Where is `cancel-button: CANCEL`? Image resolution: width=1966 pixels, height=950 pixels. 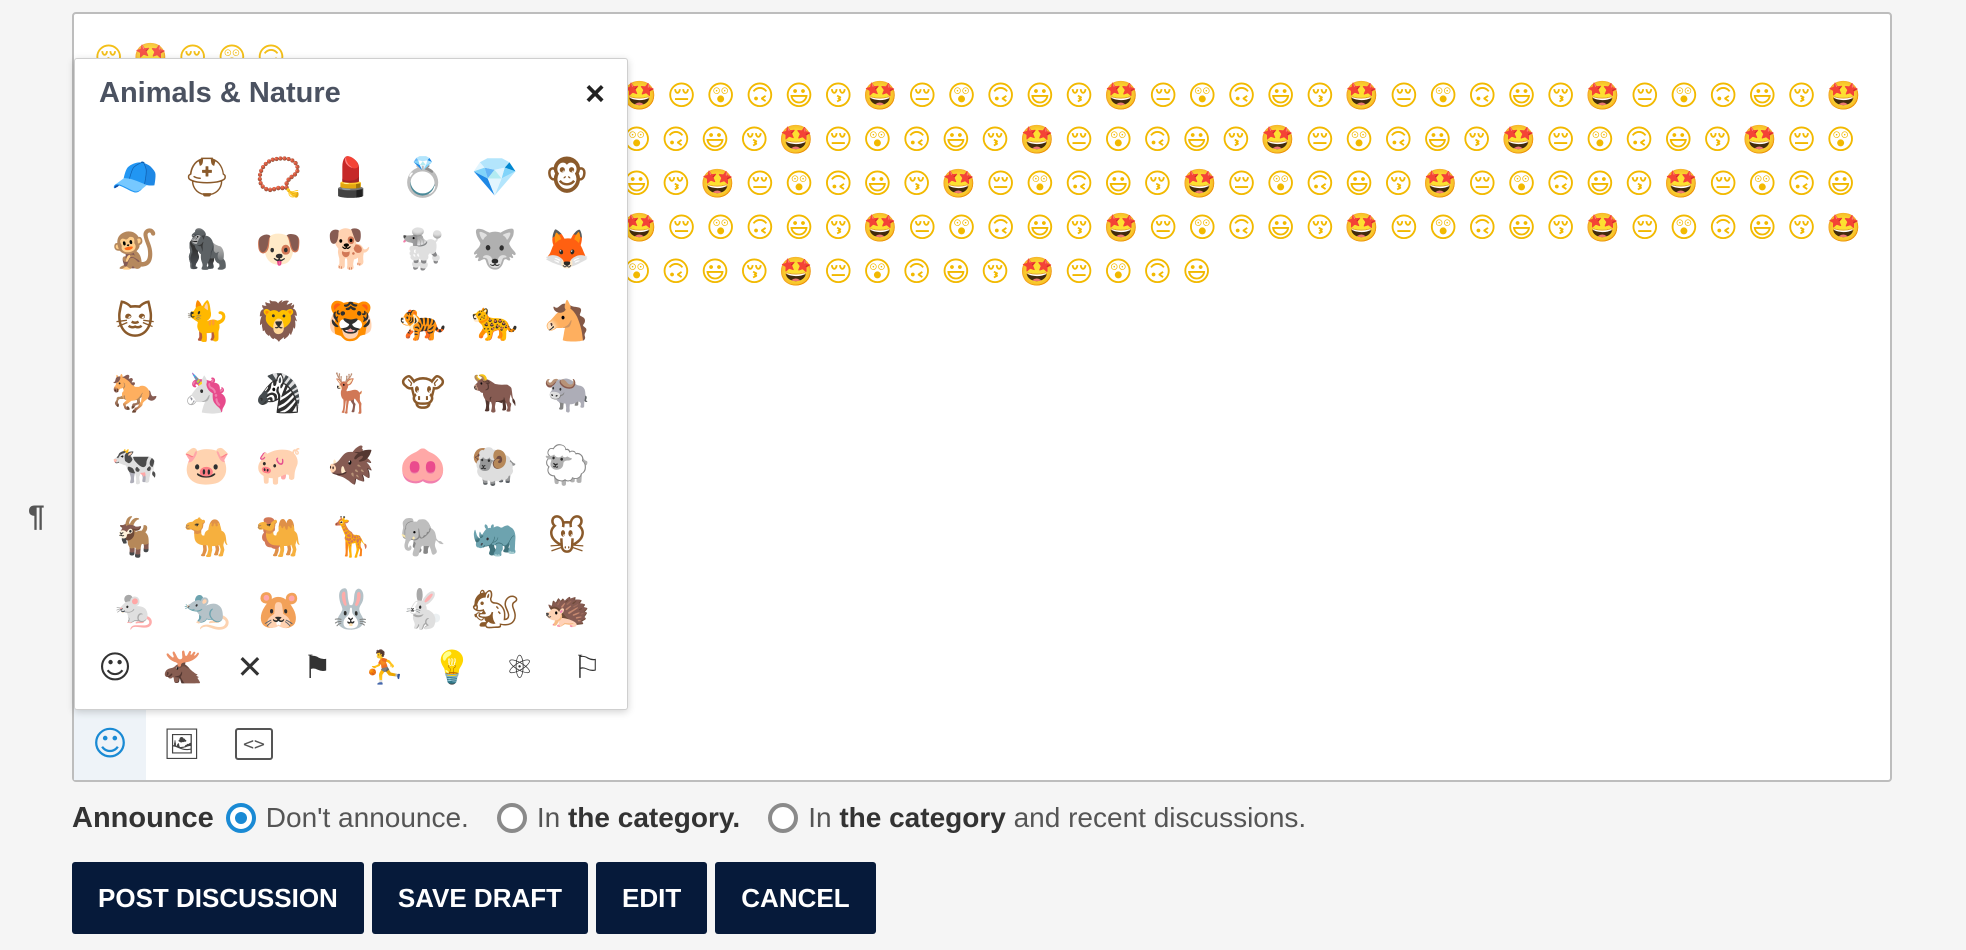 cancel-button: CANCEL is located at coordinates (795, 898).